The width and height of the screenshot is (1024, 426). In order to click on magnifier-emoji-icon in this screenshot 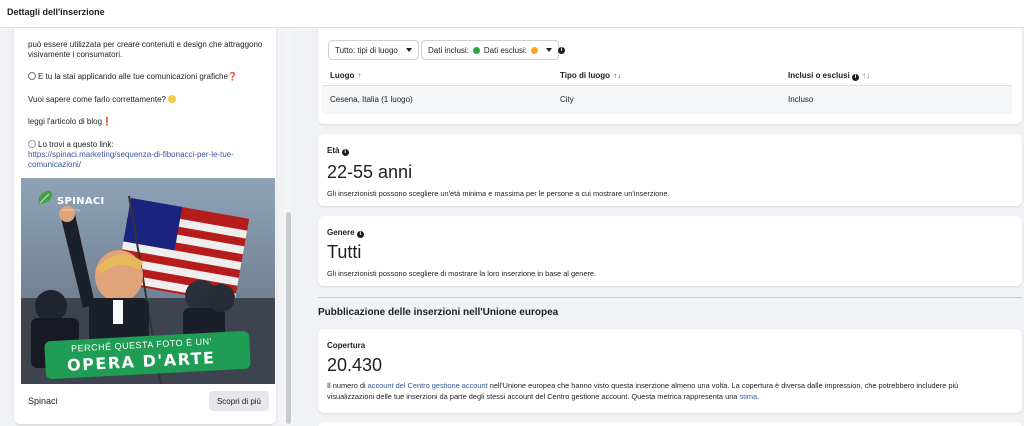, I will do `click(32, 76)`.